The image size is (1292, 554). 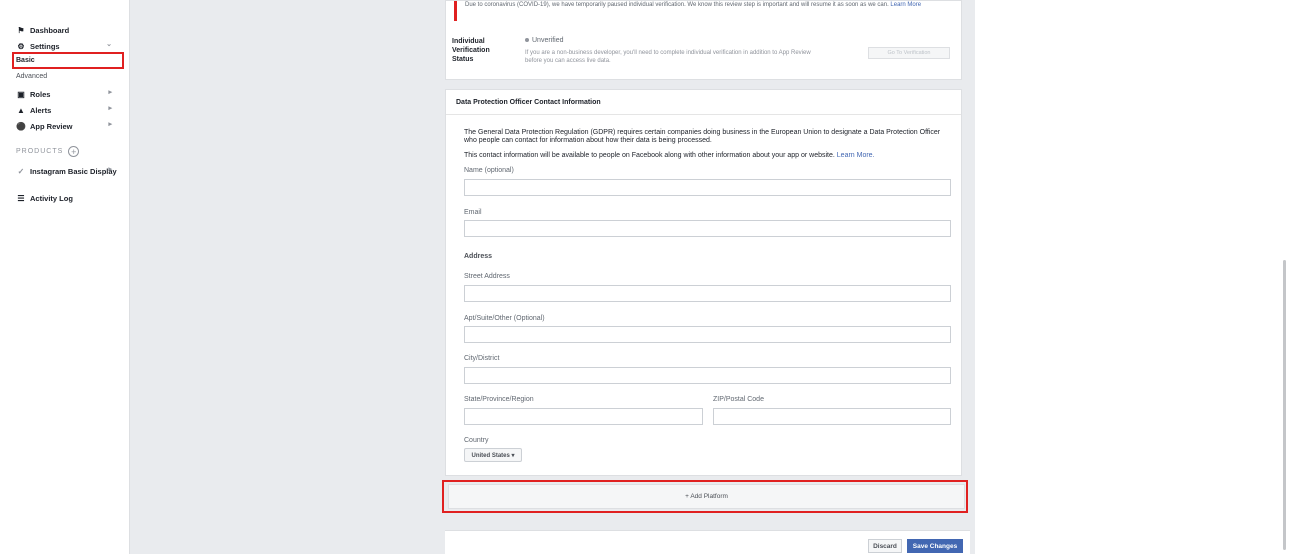 I want to click on street-address-field, so click(x=707, y=293).